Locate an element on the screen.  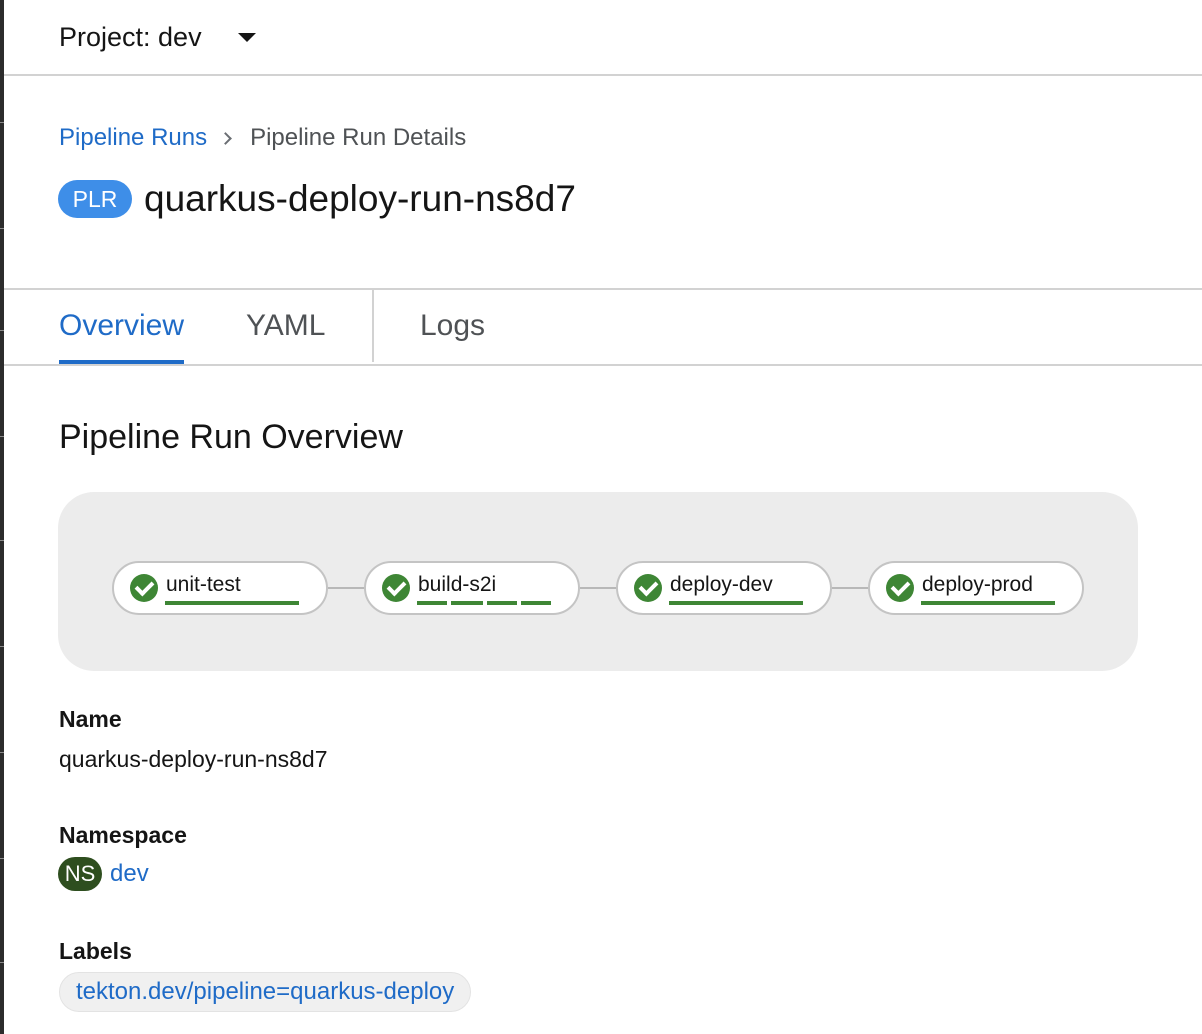
breadcrumb: Pipeline Runs Pipeline Run Details is located at coordinates (262, 138).